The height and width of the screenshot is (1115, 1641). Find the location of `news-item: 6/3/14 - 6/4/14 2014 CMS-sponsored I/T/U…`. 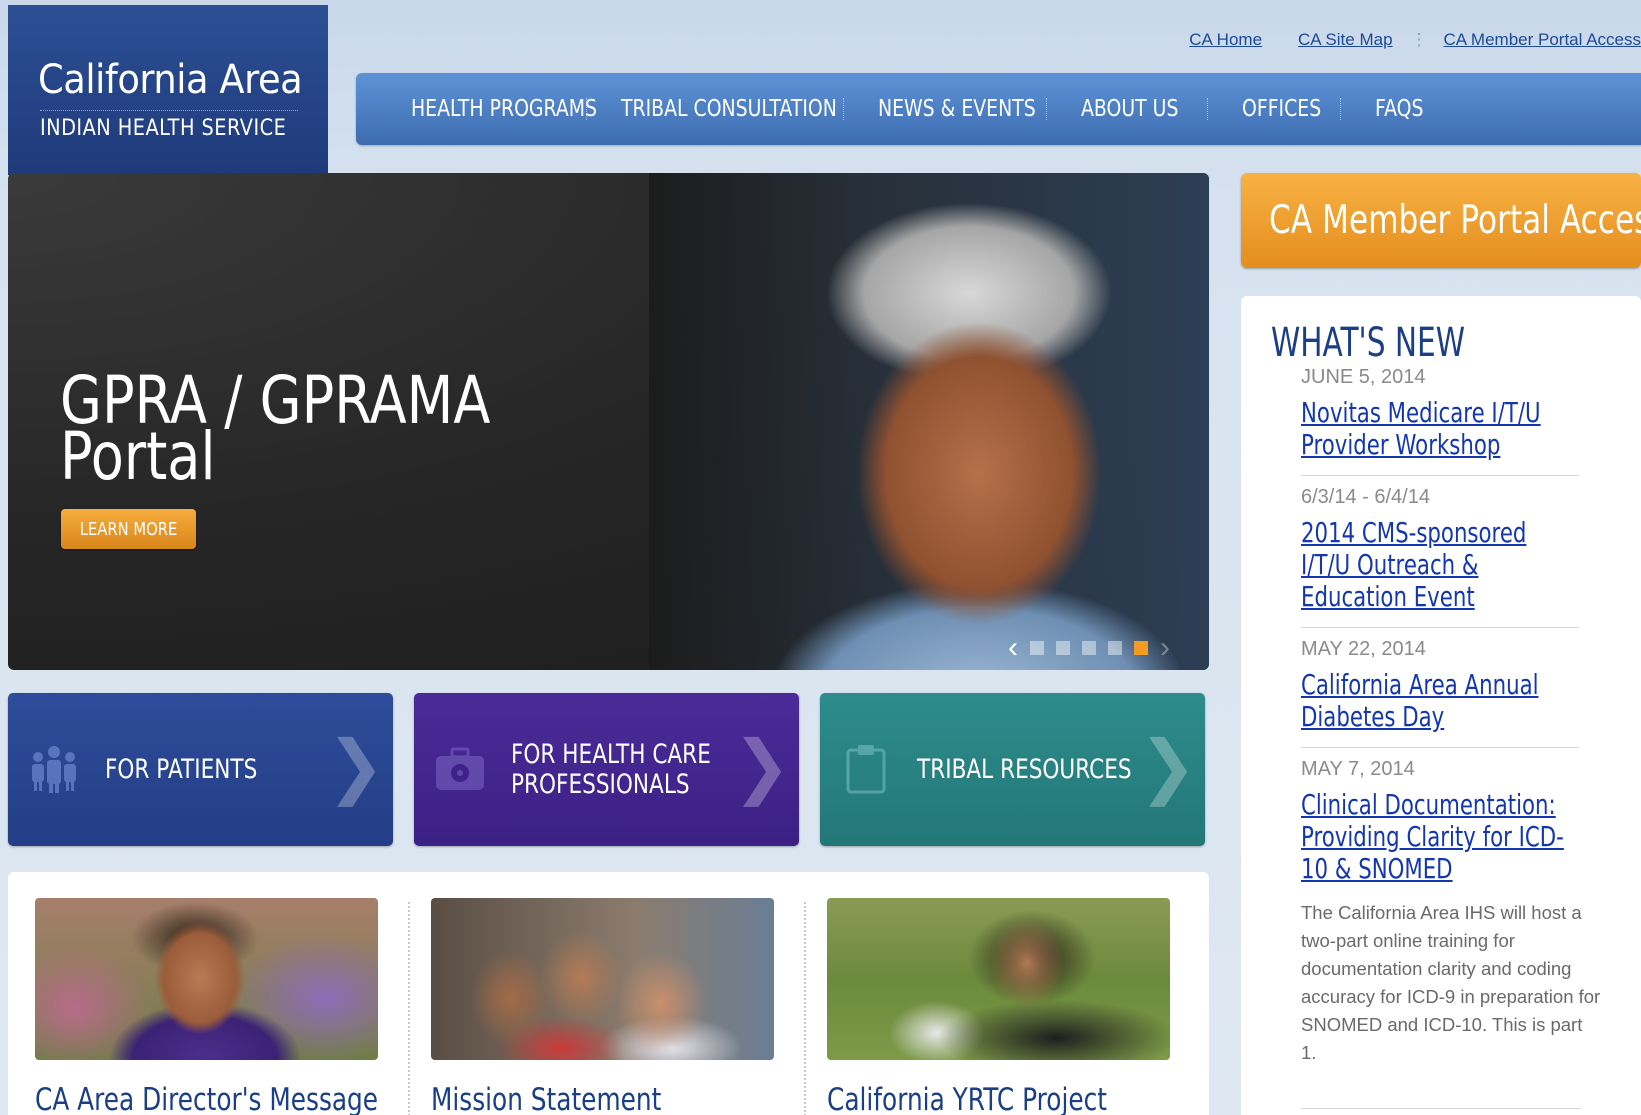

news-item: 6/3/14 - 6/4/14 2014 CMS-sponsored I/T/U… is located at coordinates (1440, 552).